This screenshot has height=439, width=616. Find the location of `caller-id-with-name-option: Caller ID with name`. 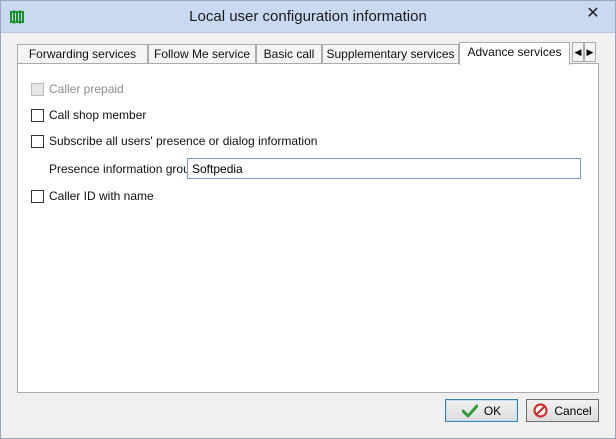

caller-id-with-name-option: Caller ID with name is located at coordinates (92, 196).